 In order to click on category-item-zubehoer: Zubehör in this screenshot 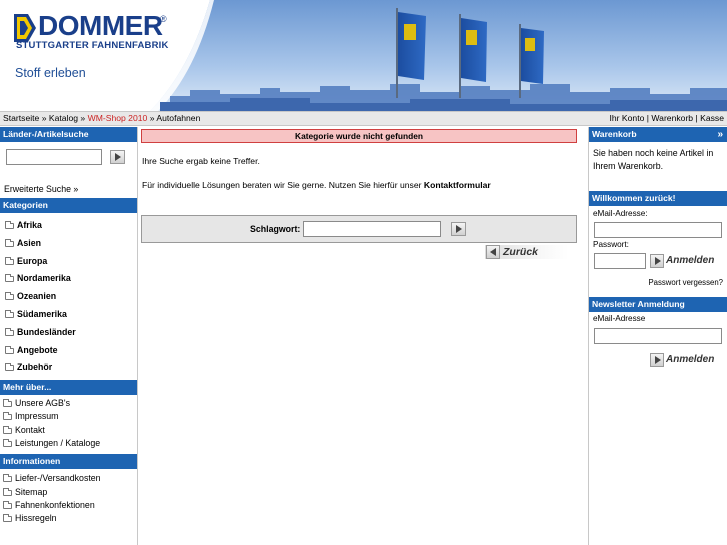, I will do `click(68, 368)`.